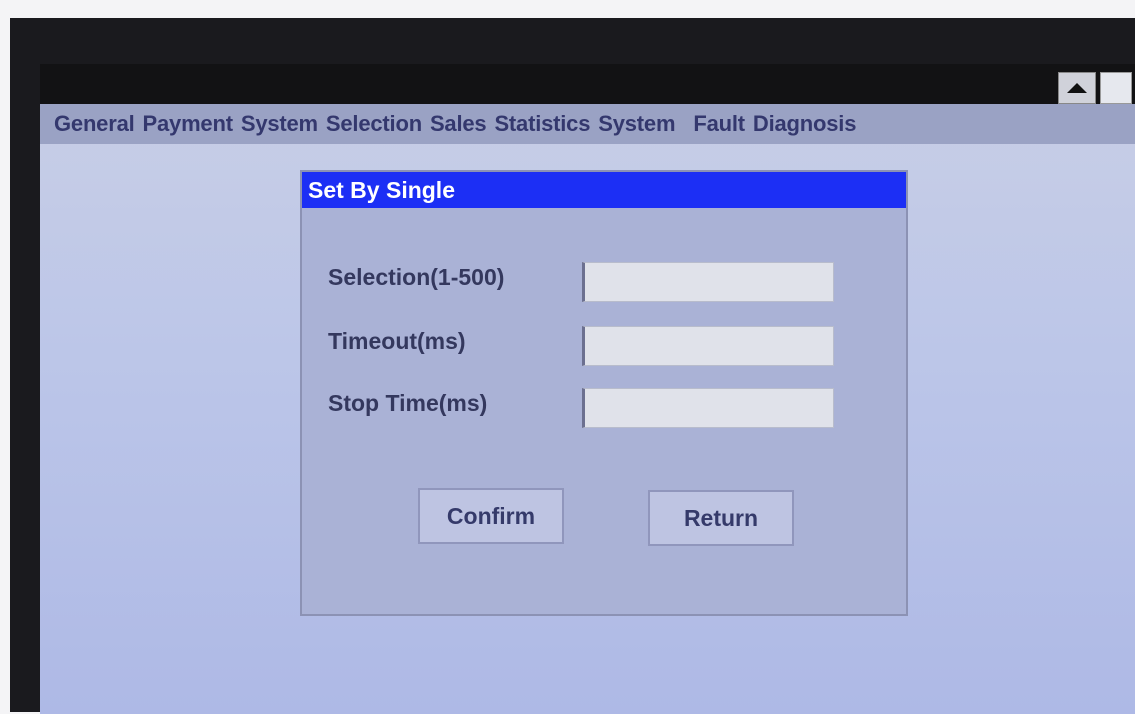 Image resolution: width=1135 pixels, height=714 pixels. I want to click on menu-item-payment: Payment, so click(188, 124).